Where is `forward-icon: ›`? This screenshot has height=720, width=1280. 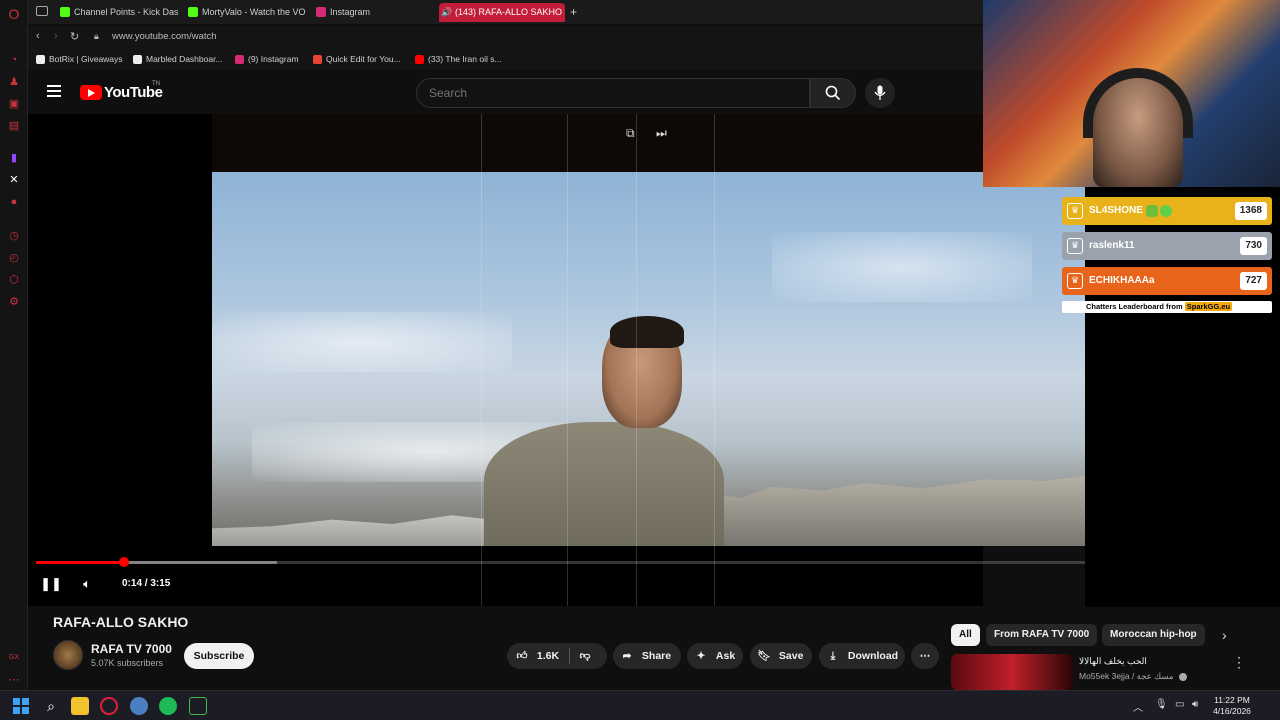
forward-icon: › is located at coordinates (56, 36).